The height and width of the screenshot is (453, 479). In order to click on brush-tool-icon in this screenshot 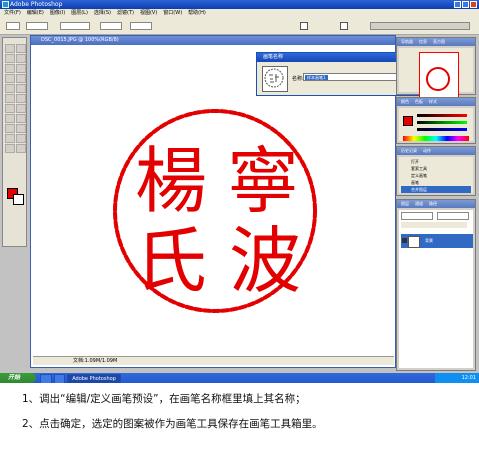, I will do `click(21, 78)`.